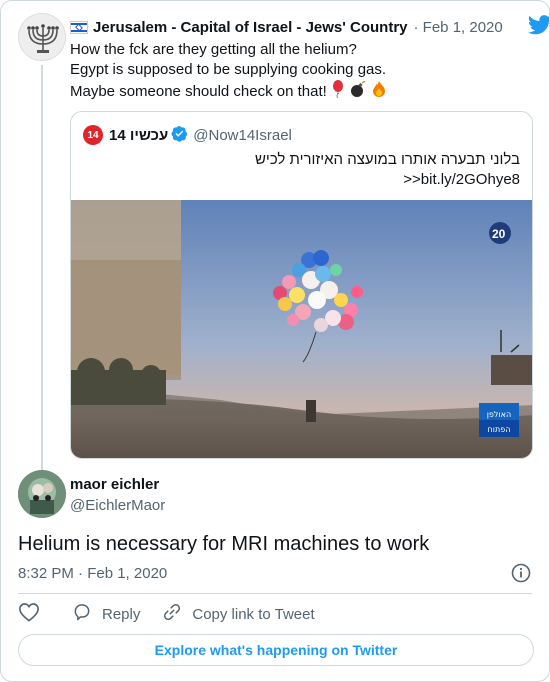 This screenshot has height=682, width=550. I want to click on bomb-emoji-icon, so click(358, 92).